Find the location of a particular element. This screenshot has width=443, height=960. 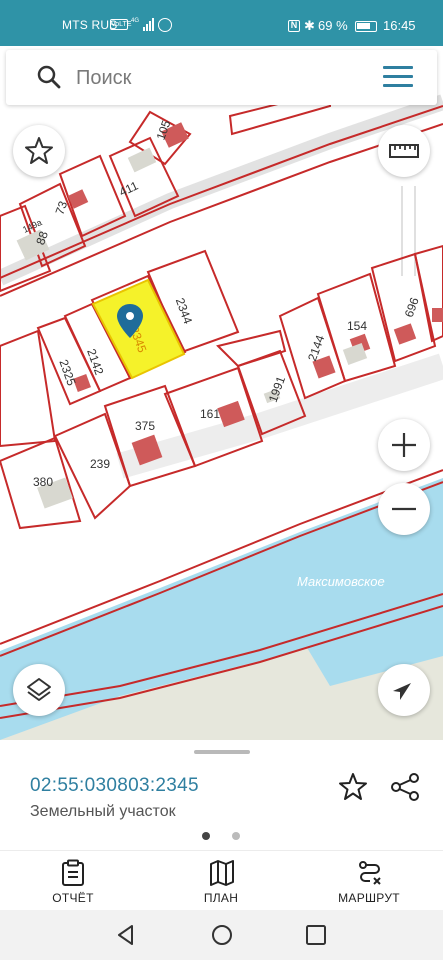

report-tab: ОТЧЁТ is located at coordinates (73, 881).